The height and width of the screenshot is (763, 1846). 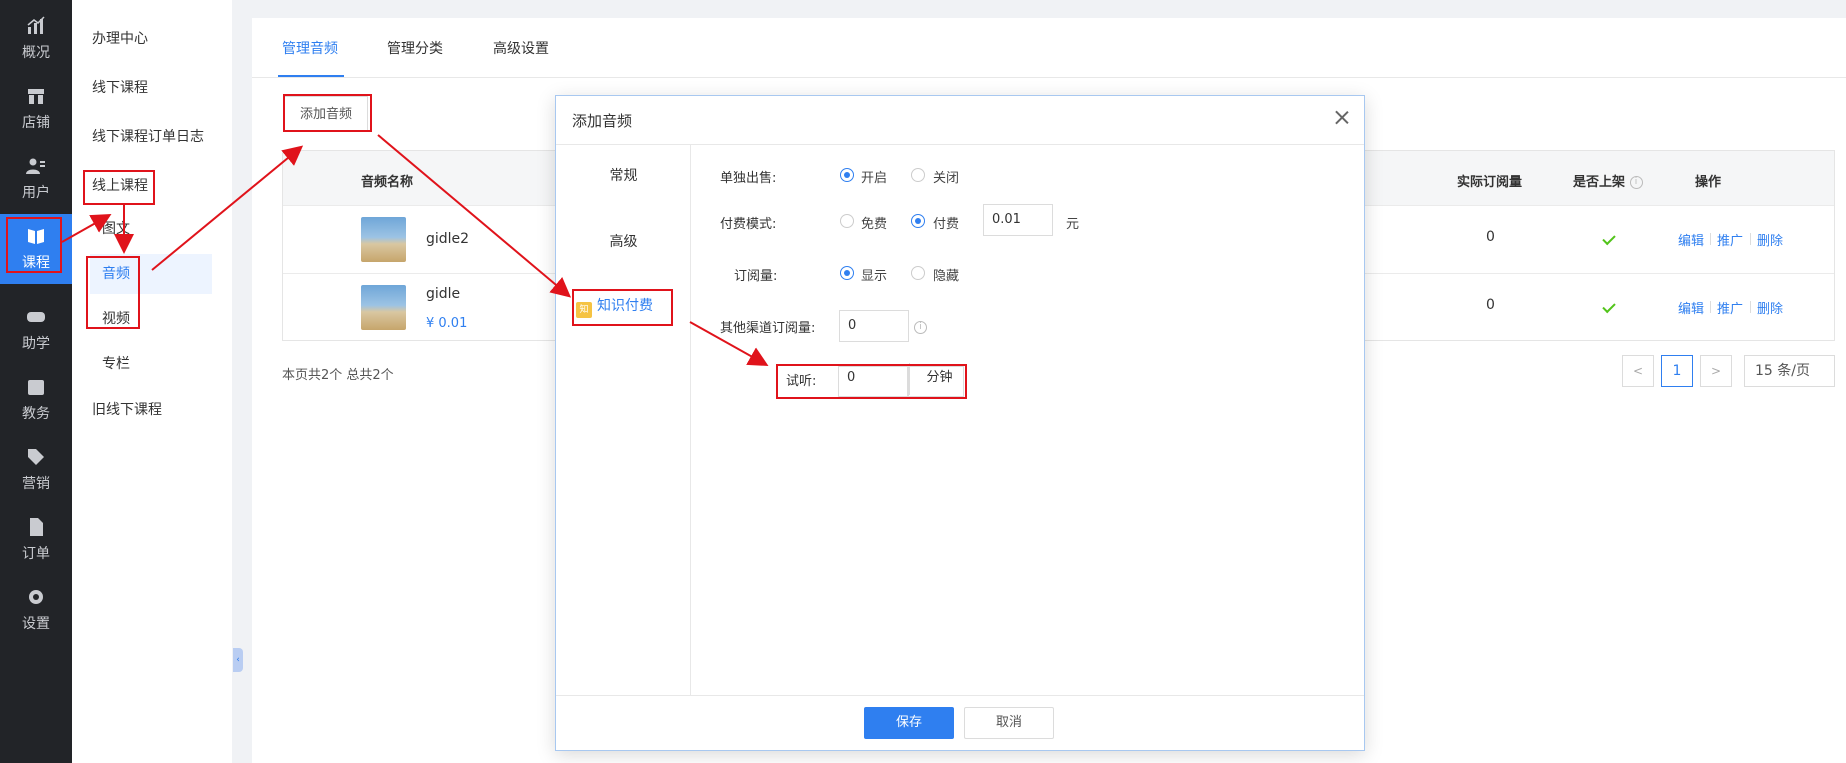 I want to click on radio-label: 免费, so click(x=874, y=224).